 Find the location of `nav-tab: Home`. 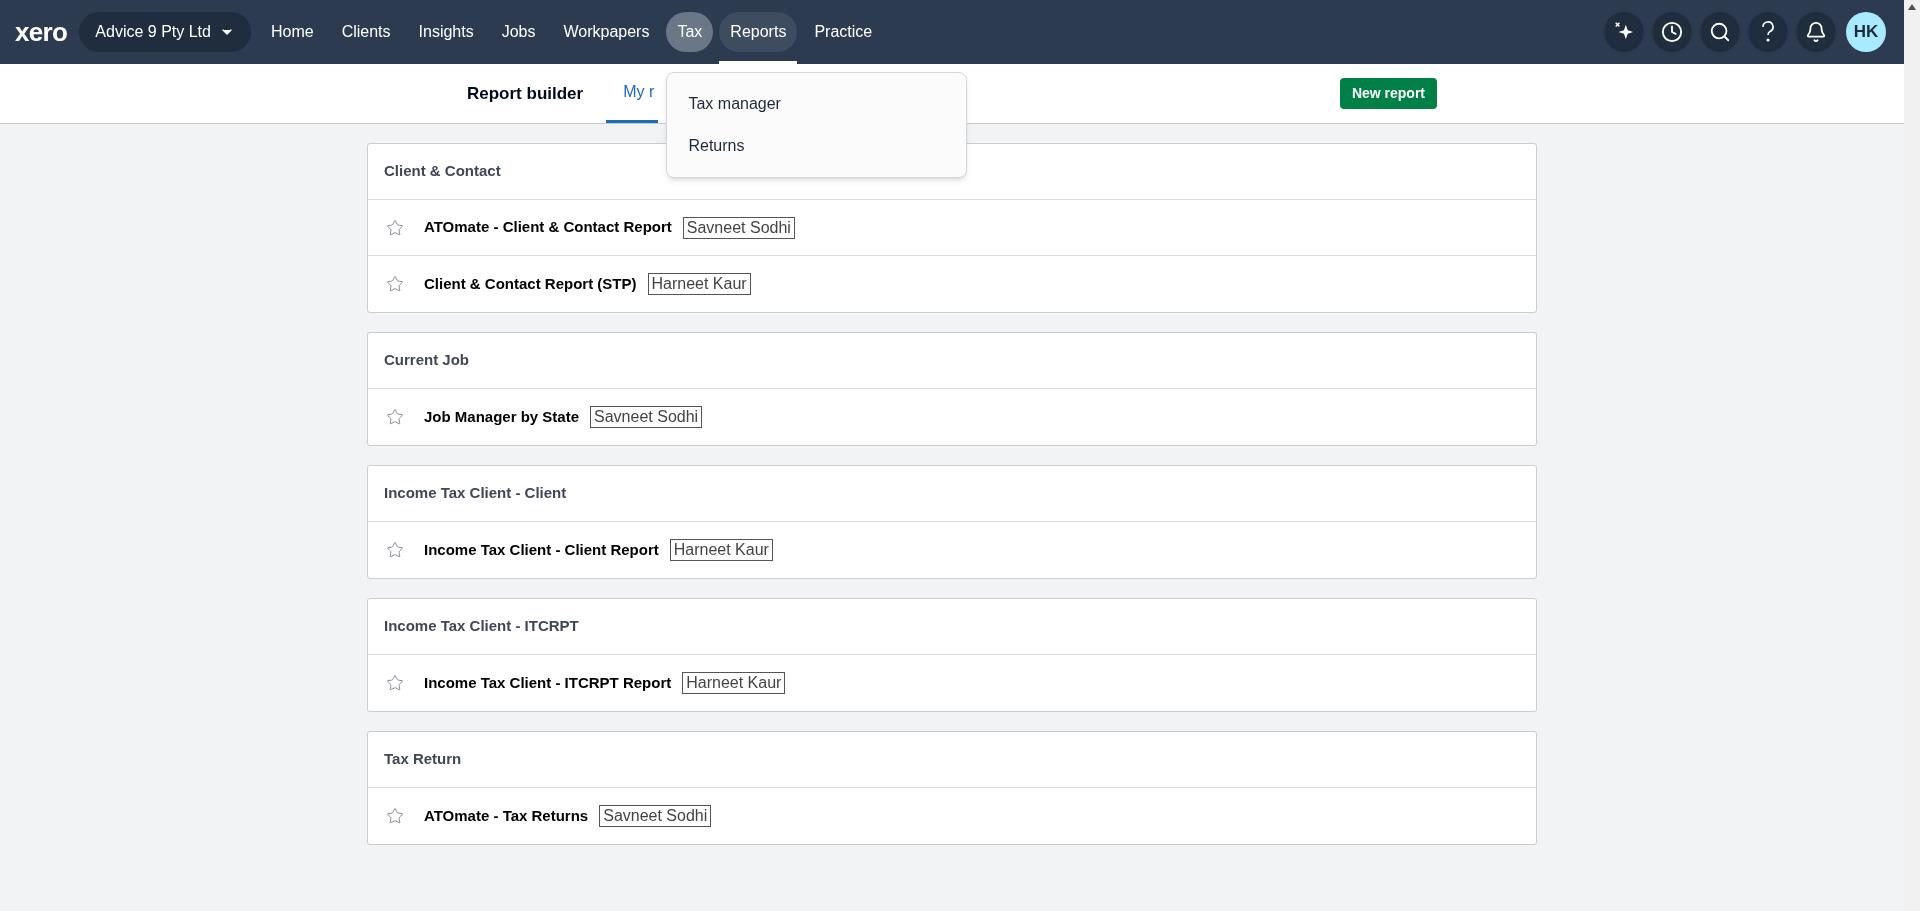

nav-tab: Home is located at coordinates (292, 32).